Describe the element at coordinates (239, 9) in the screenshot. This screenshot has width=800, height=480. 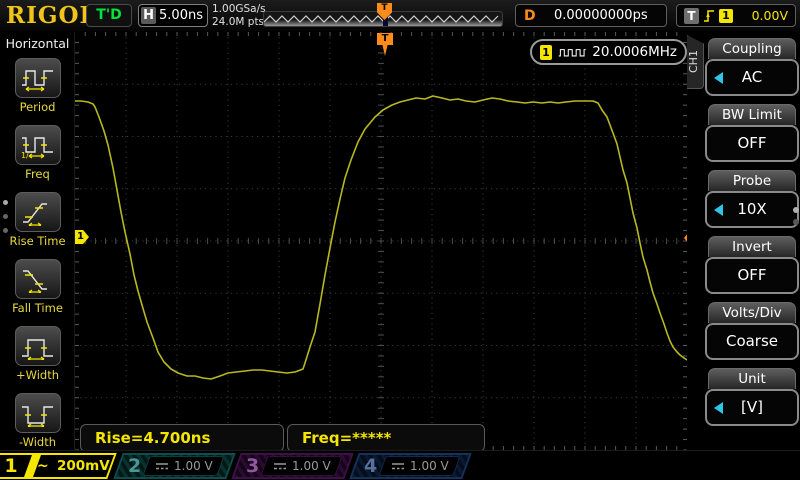
I see `sample-rate: 1.00GSa/s` at that location.